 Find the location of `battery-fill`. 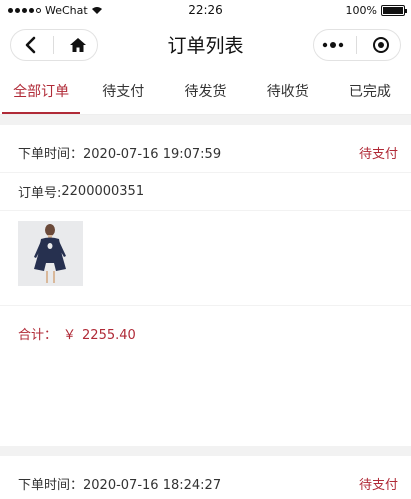

battery-fill is located at coordinates (393, 10).